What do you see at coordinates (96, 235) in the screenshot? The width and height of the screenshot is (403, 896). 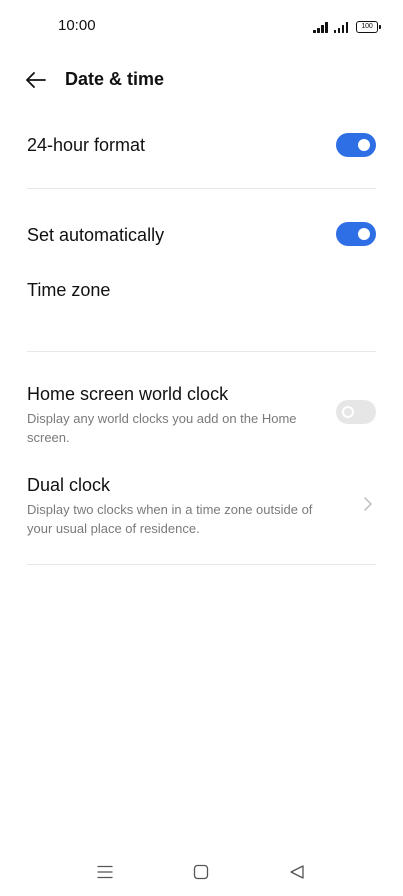 I see `setting-title: Set automatically` at bounding box center [96, 235].